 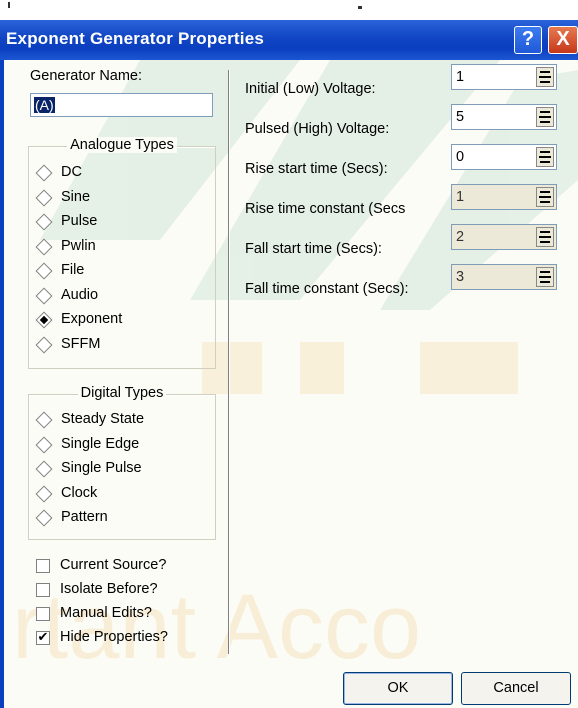 I want to click on param-spinbox: 2, so click(x=504, y=237).